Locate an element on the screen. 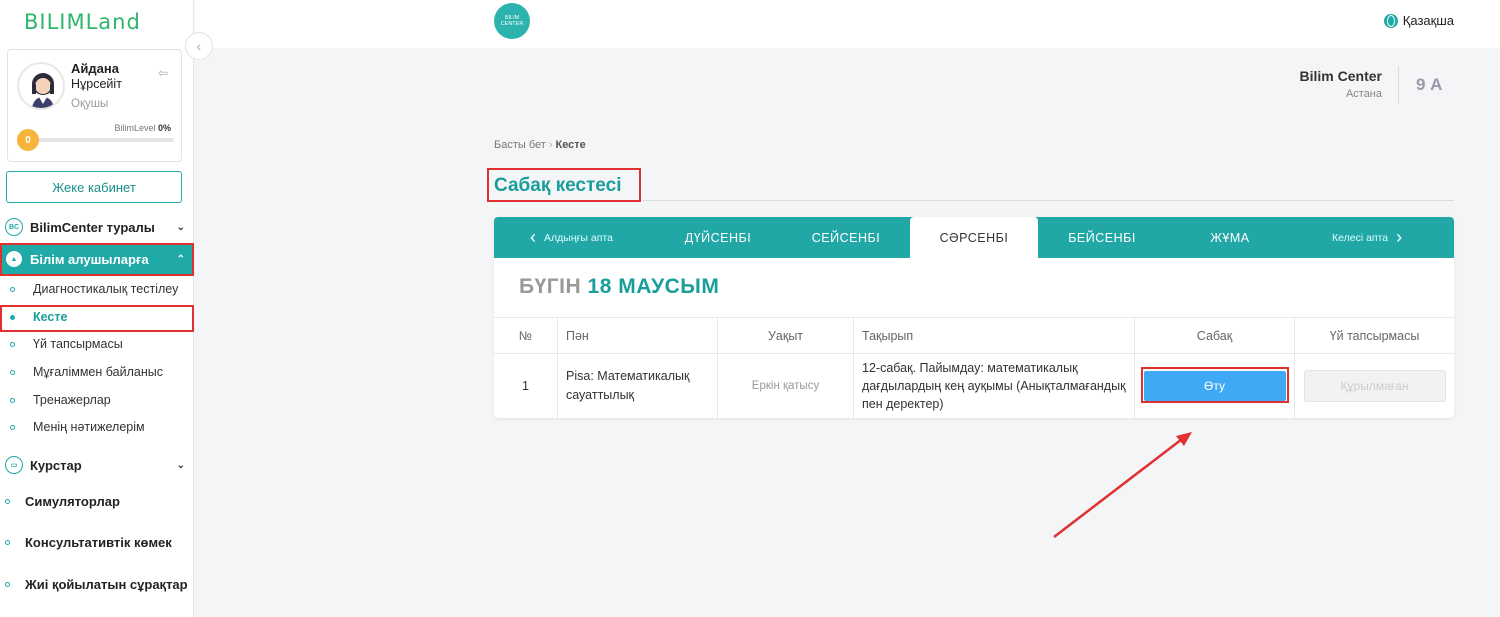 The image size is (1500, 617). sub-item-homework: Үй тапсырмасы is located at coordinates (97, 344).